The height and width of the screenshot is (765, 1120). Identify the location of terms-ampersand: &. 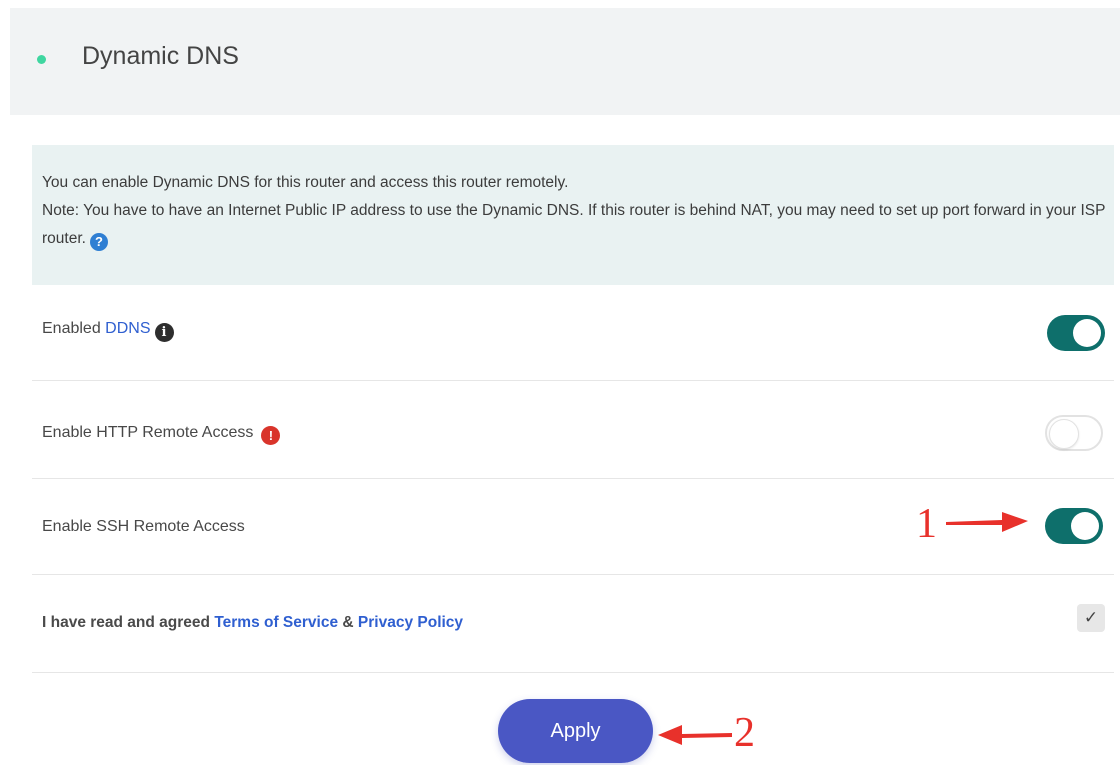
(348, 622).